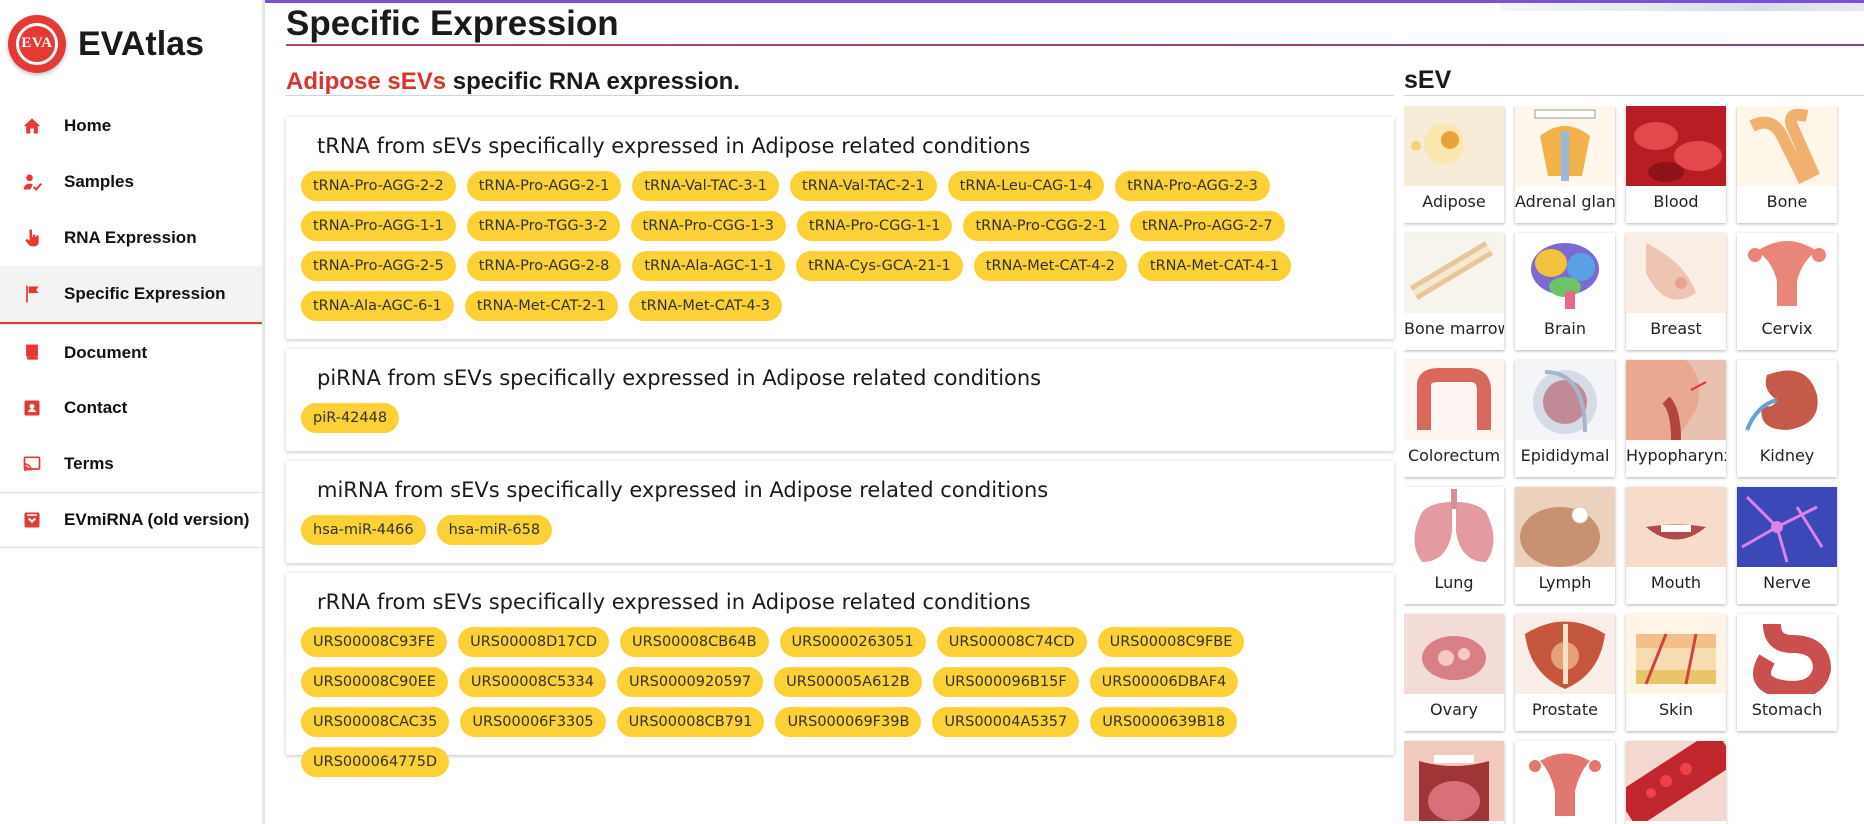 Image resolution: width=1864 pixels, height=824 pixels. What do you see at coordinates (494, 530) in the screenshot?
I see `rna-chip: hsa-miR-658` at bounding box center [494, 530].